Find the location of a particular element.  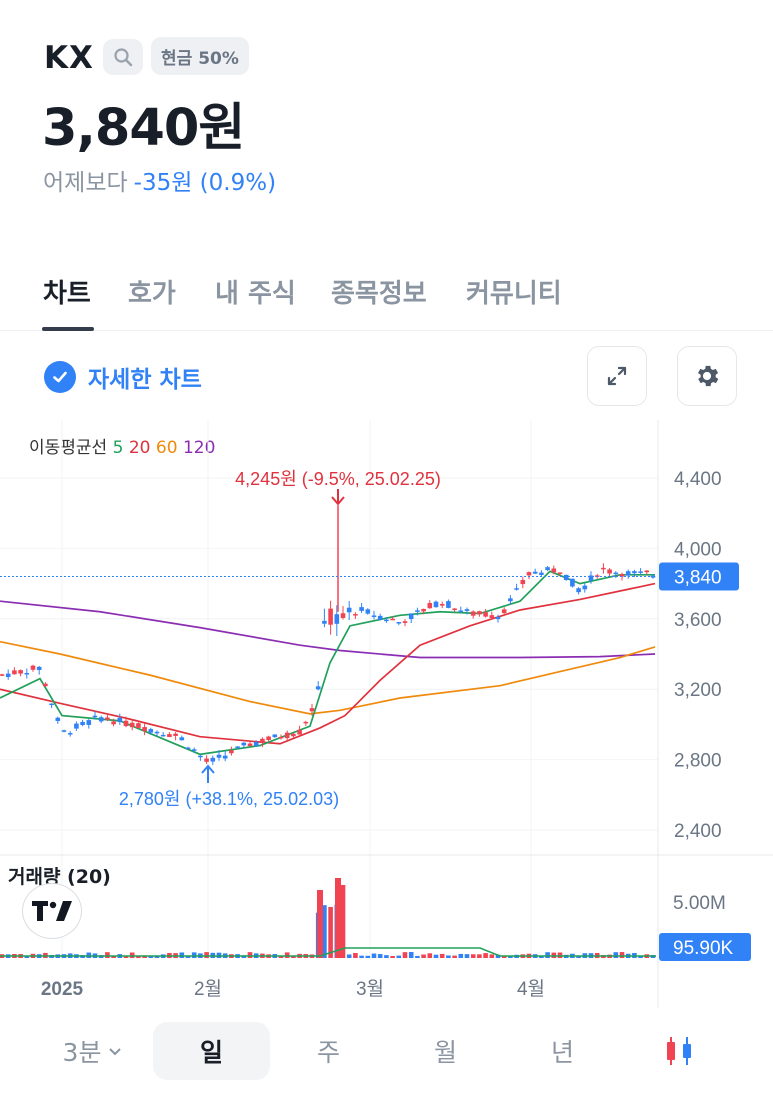

settings-button is located at coordinates (707, 376).